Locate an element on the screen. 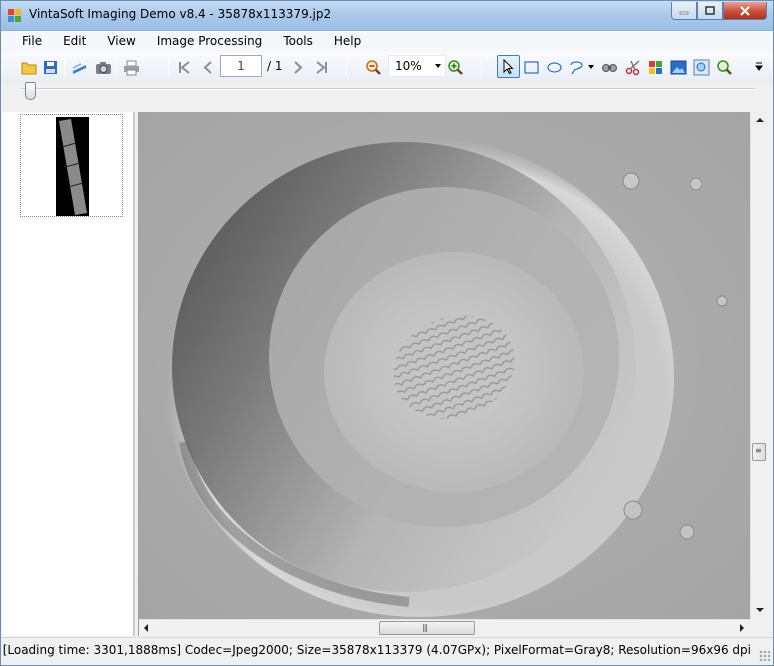  thumbnail-image is located at coordinates (72, 166).